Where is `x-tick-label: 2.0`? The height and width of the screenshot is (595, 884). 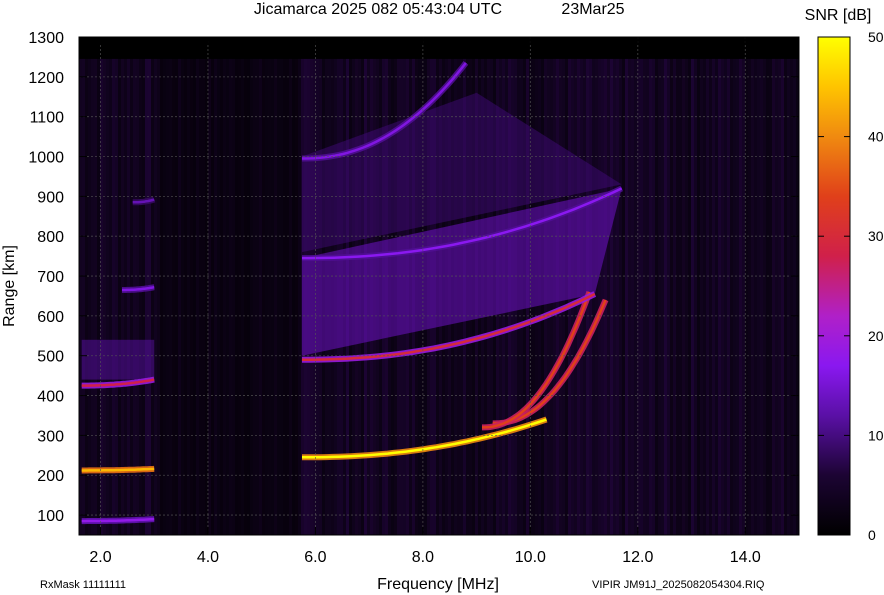 x-tick-label: 2.0 is located at coordinates (100, 557).